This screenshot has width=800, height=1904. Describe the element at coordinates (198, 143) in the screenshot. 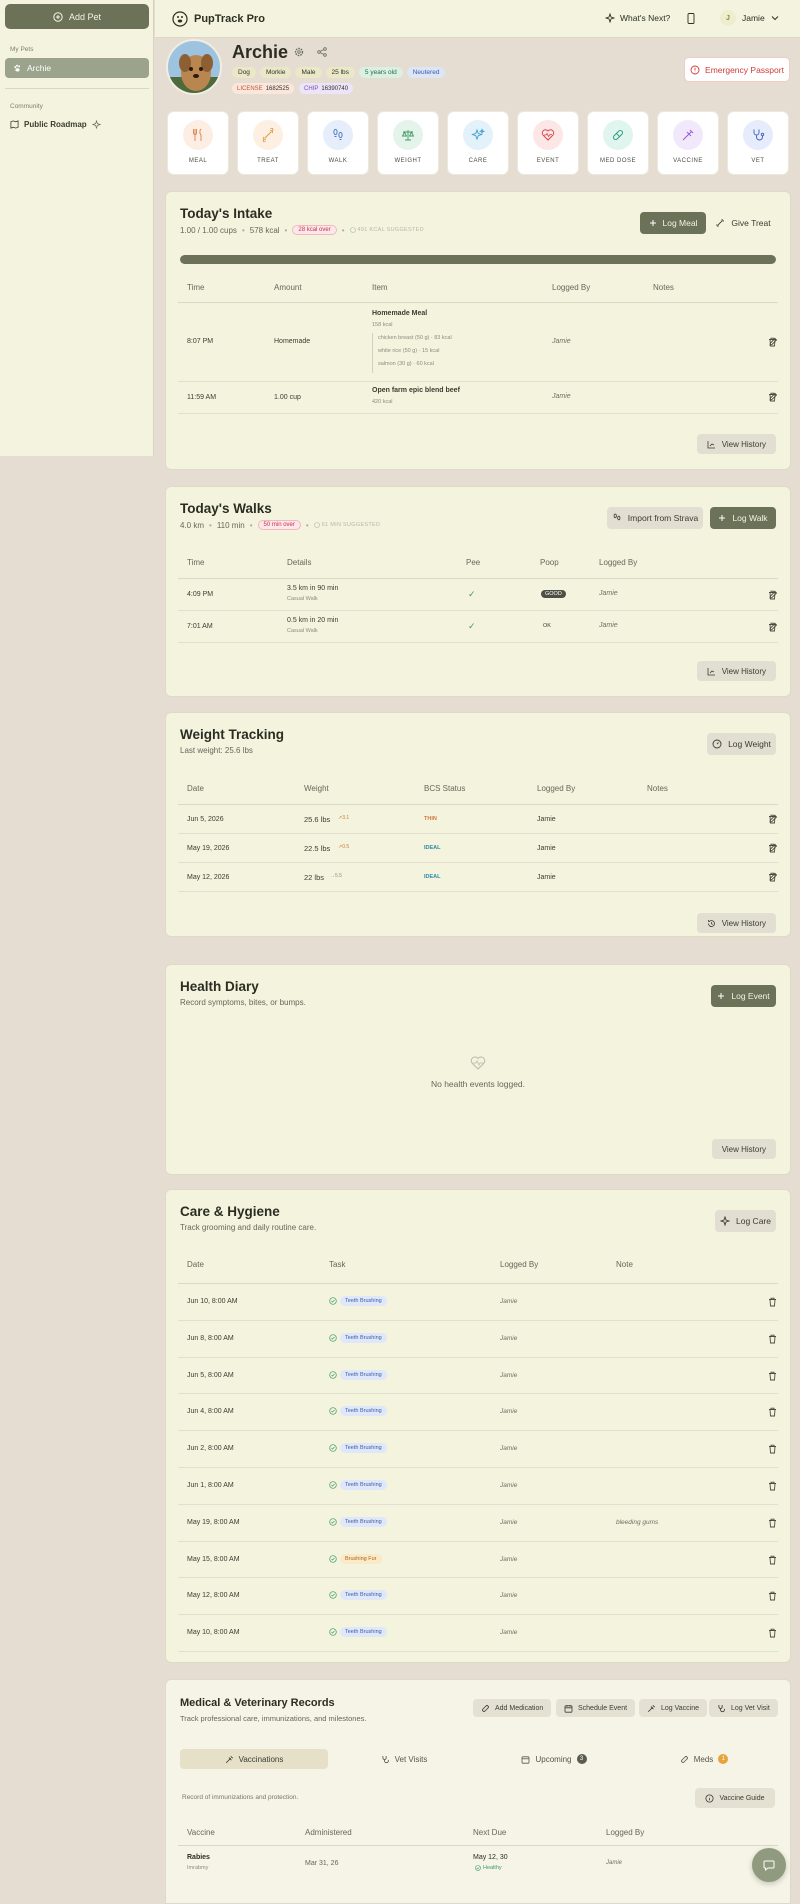

I see `quick-action-meal: MEAL` at that location.